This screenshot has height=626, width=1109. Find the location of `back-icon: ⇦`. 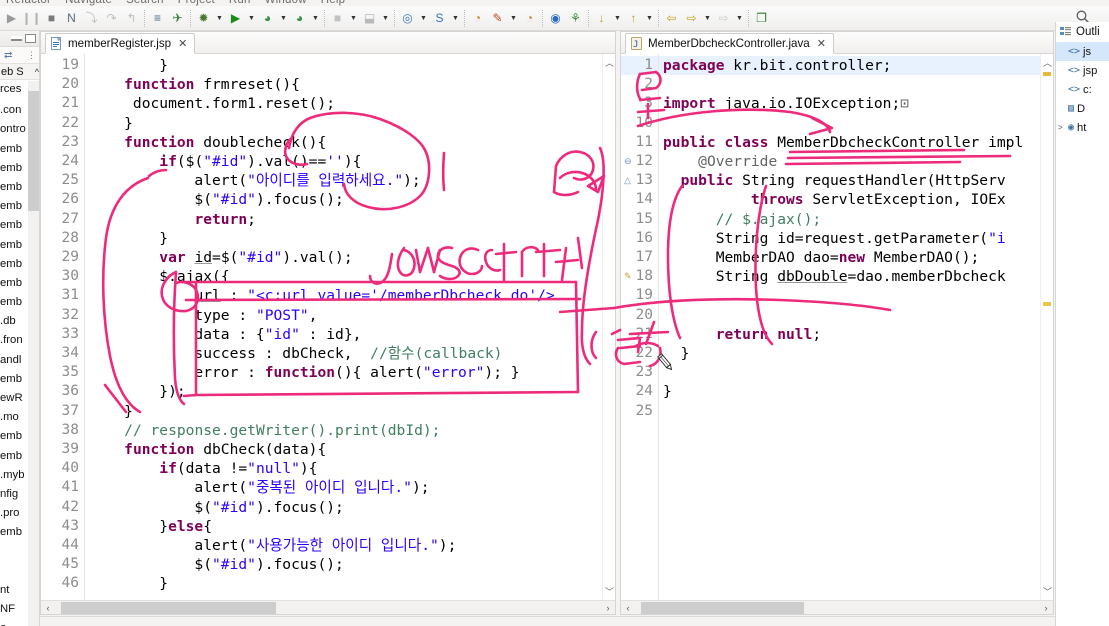

back-icon: ⇦ is located at coordinates (671, 18).